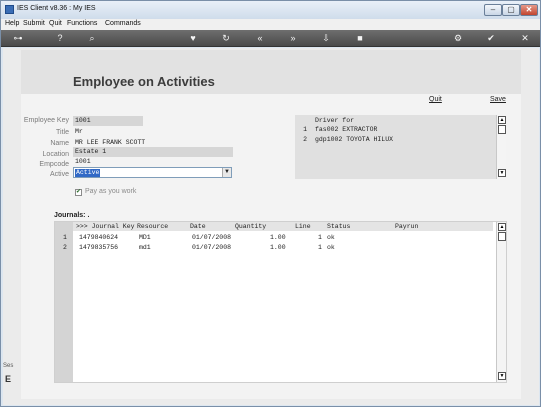 This screenshot has height=407, width=541. I want to click on pay-as-you-work-label: Pay as you work, so click(111, 191).